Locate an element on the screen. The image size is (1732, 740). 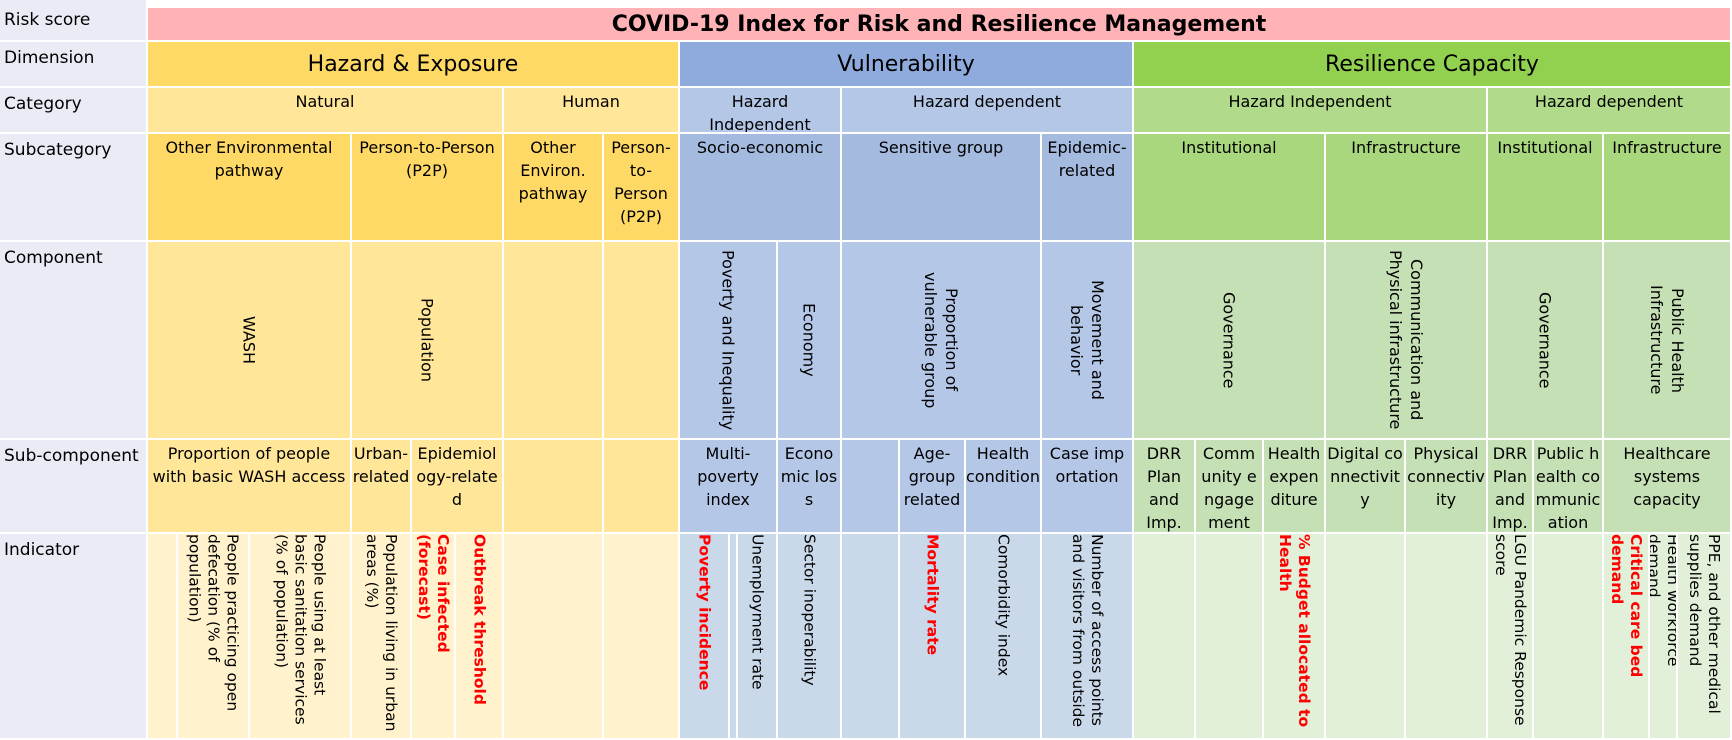
subcategory-label: Epidemic-related is located at coordinates (1087, 159).